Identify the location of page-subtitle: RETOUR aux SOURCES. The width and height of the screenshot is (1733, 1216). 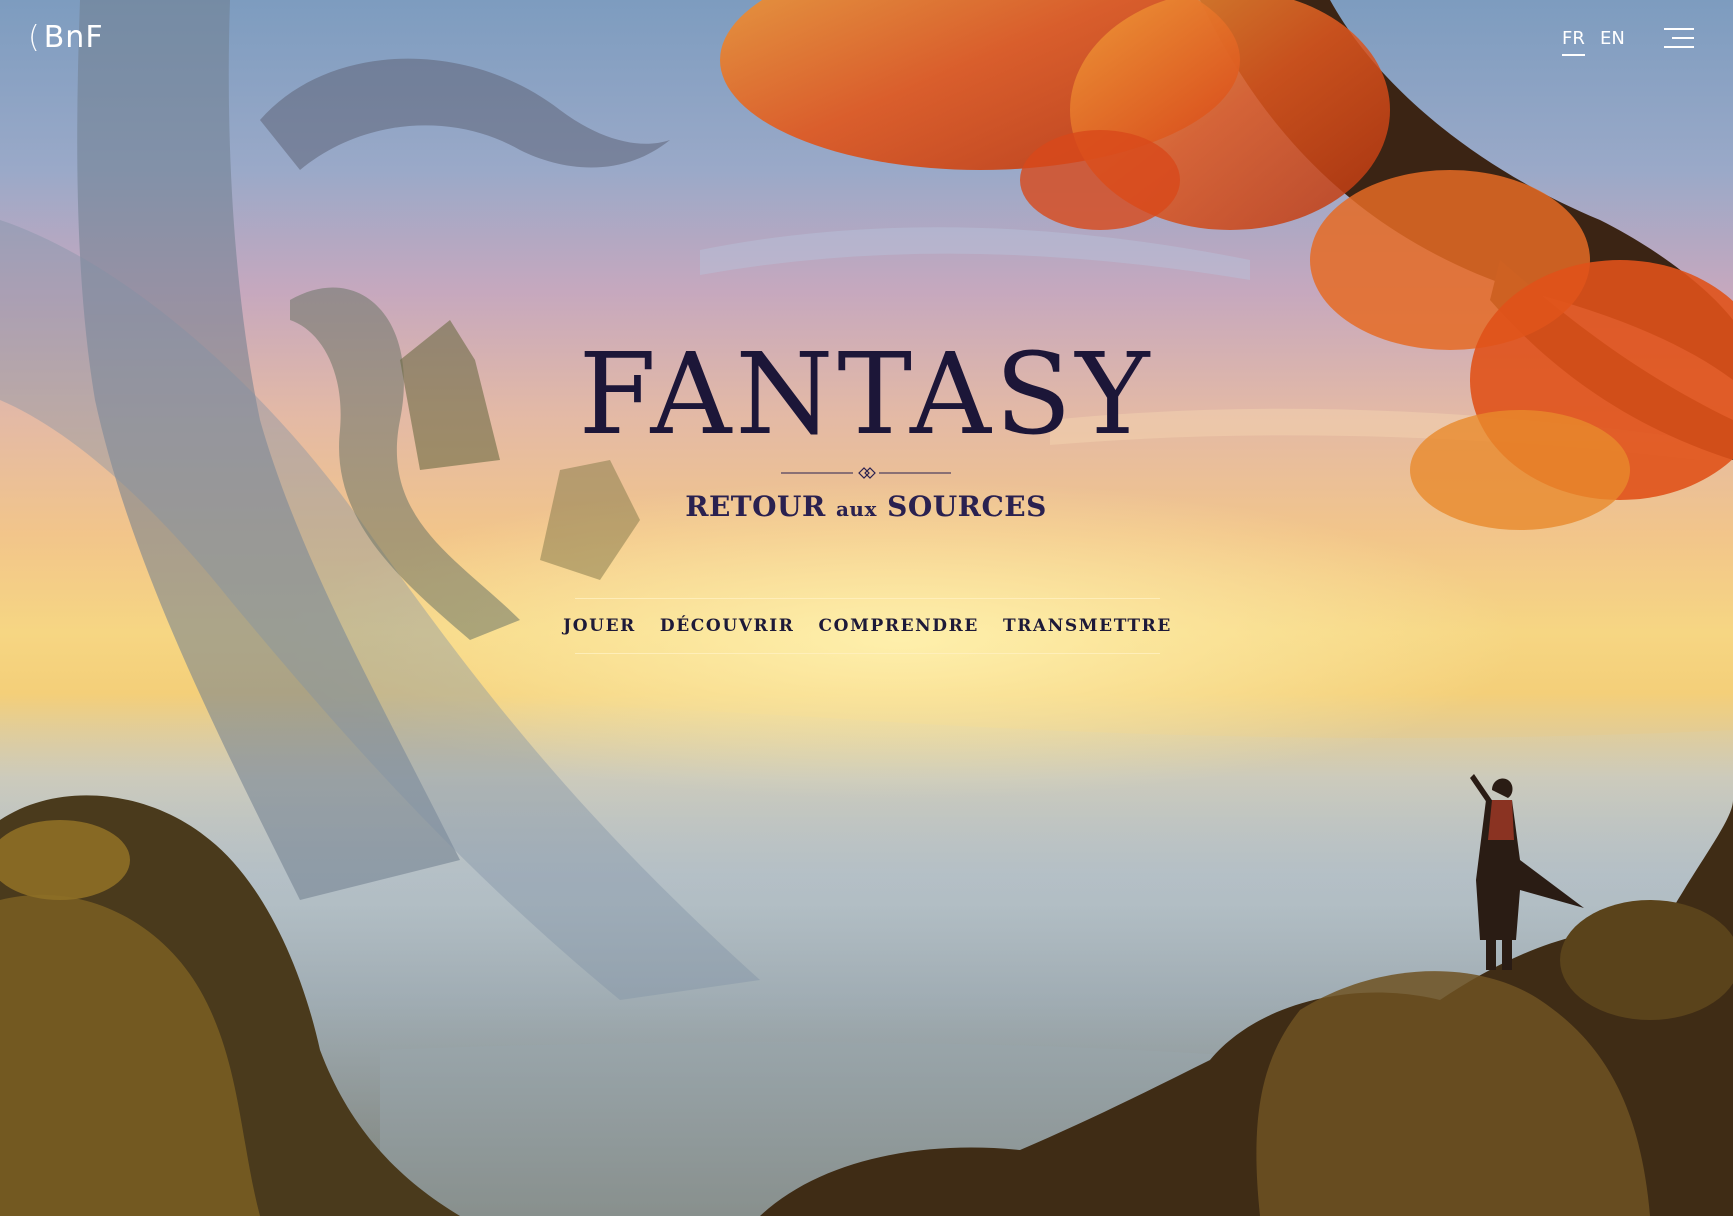
(866, 506).